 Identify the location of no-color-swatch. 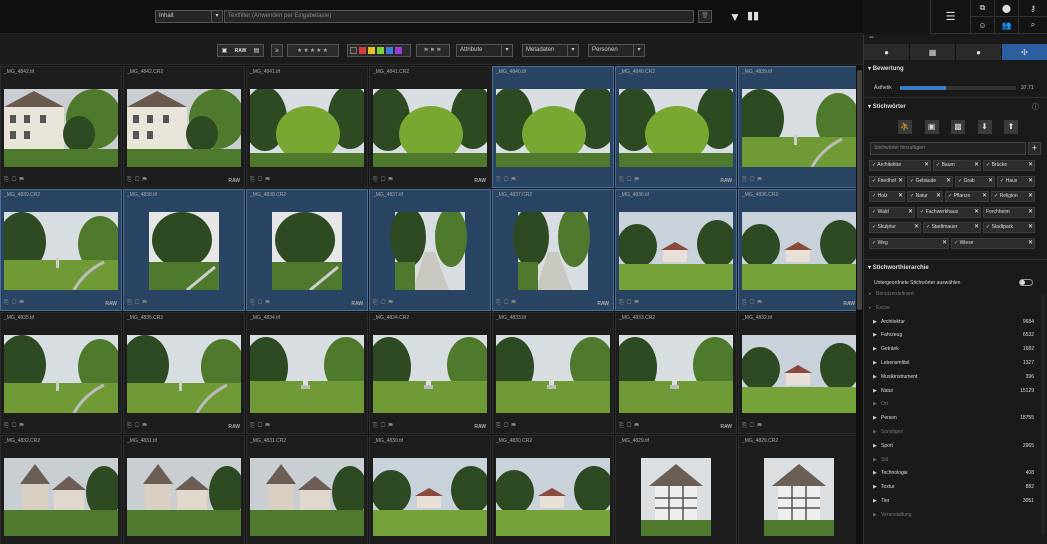
(353, 50).